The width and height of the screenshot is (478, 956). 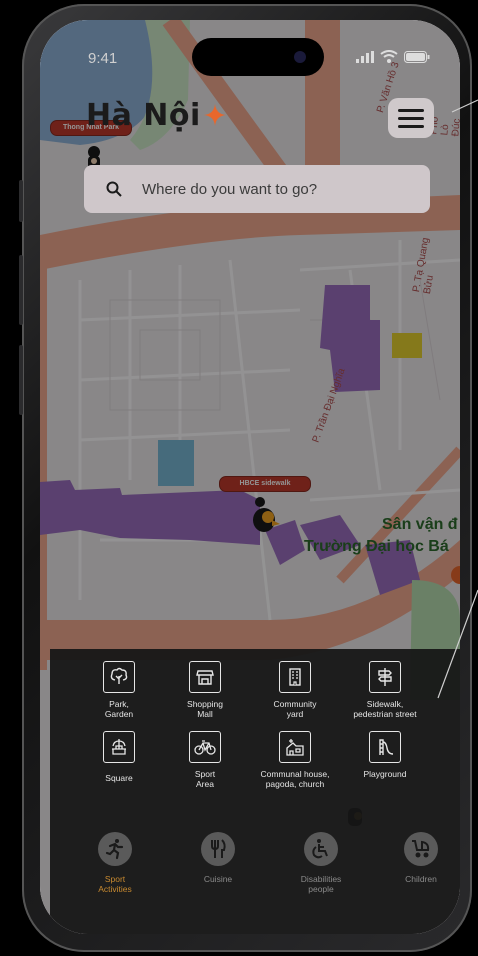 What do you see at coordinates (295, 677) in the screenshot?
I see `building-icon` at bounding box center [295, 677].